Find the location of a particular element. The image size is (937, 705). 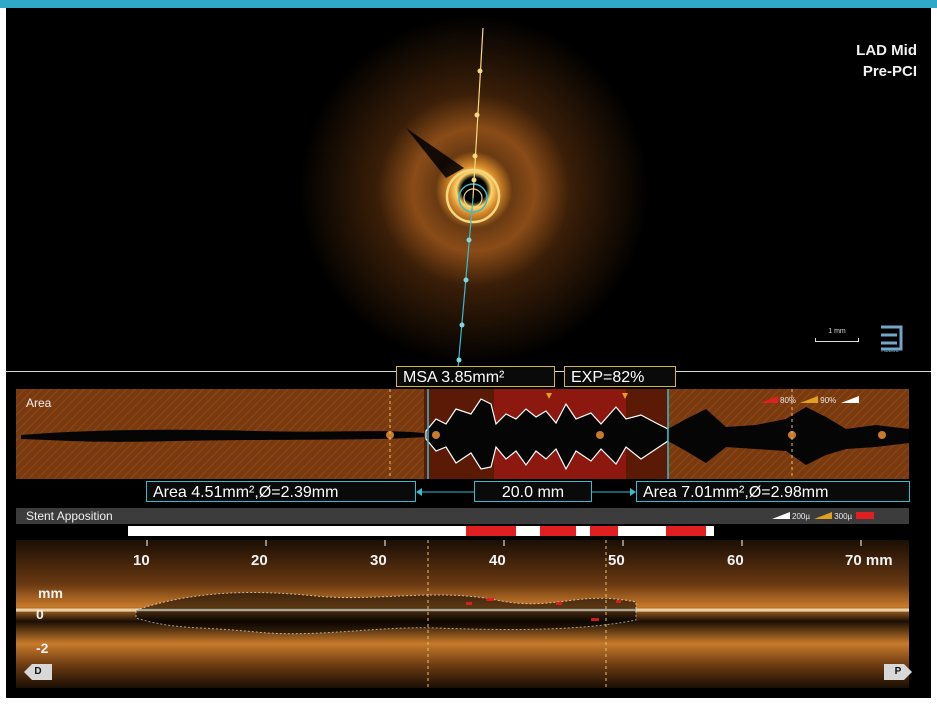

legend-80-label: 80% is located at coordinates (788, 401).